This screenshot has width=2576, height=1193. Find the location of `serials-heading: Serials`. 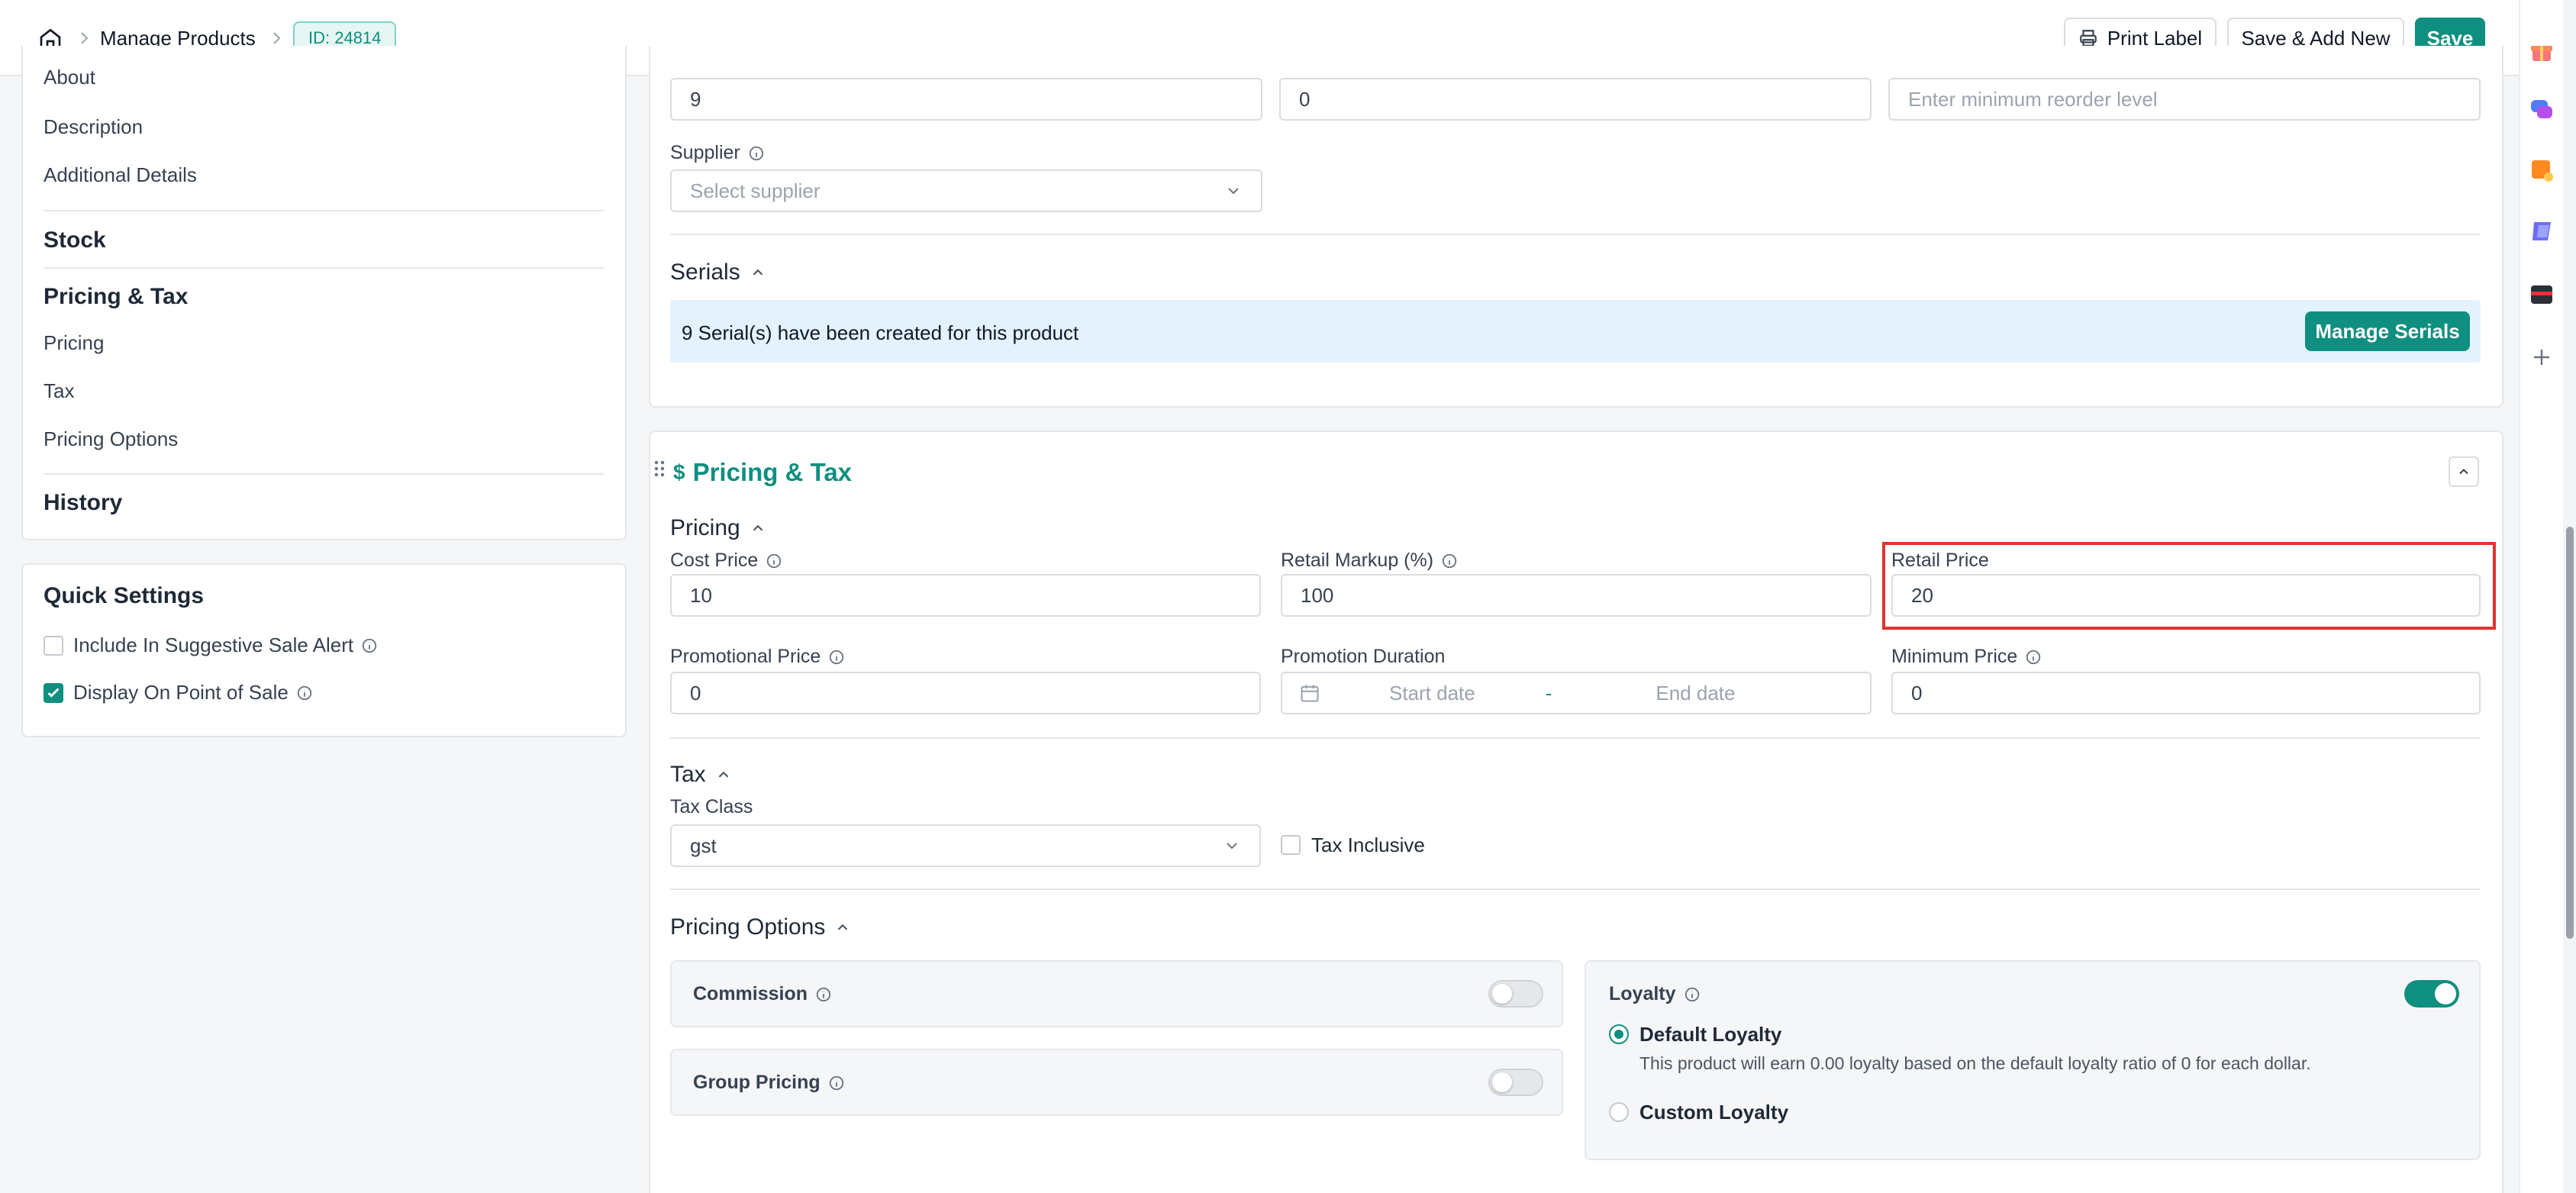

serials-heading: Serials is located at coordinates (718, 272).